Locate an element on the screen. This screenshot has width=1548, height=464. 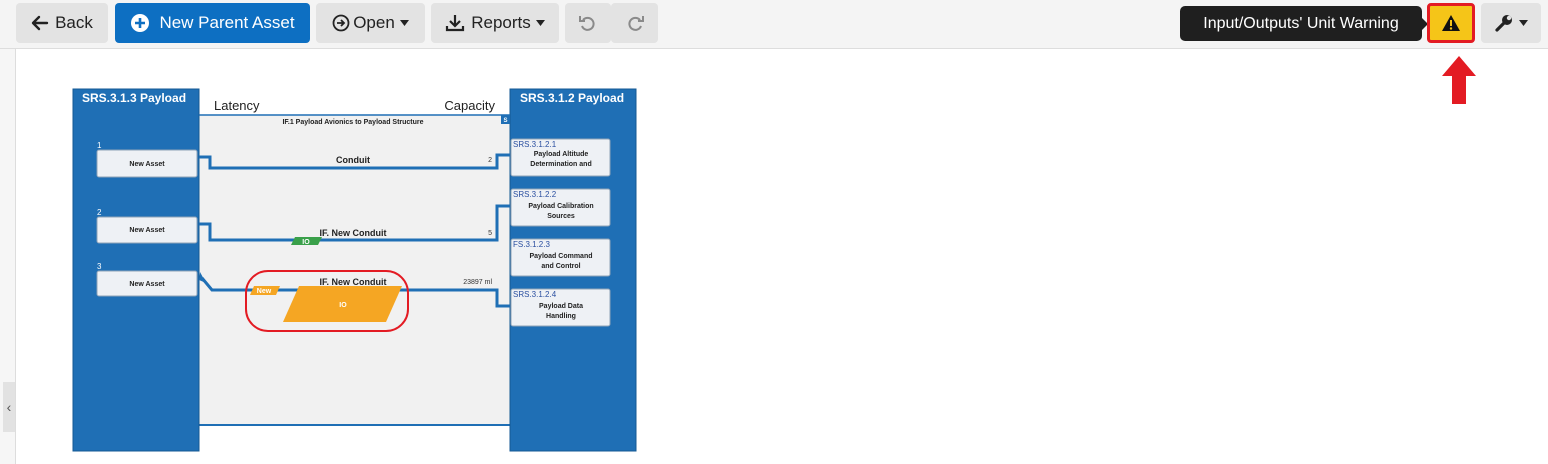
asset-label-line2: Handling is located at coordinates (561, 316).